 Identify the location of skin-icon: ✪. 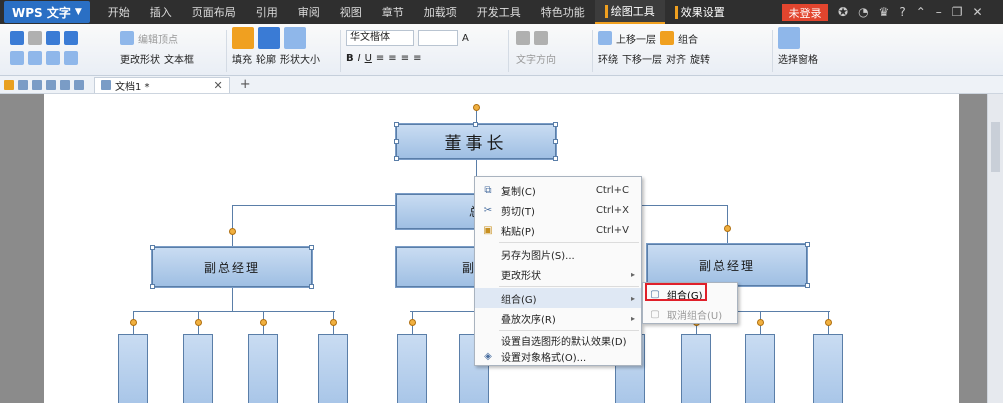
(843, 12).